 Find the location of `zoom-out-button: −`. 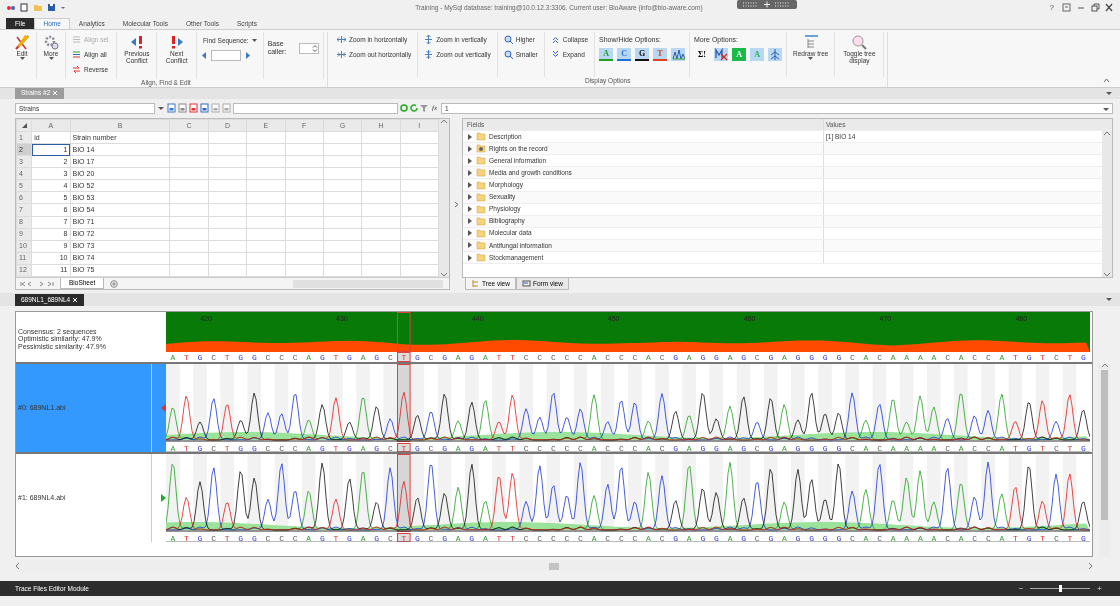

zoom-out-button: − is located at coordinates (1021, 588).